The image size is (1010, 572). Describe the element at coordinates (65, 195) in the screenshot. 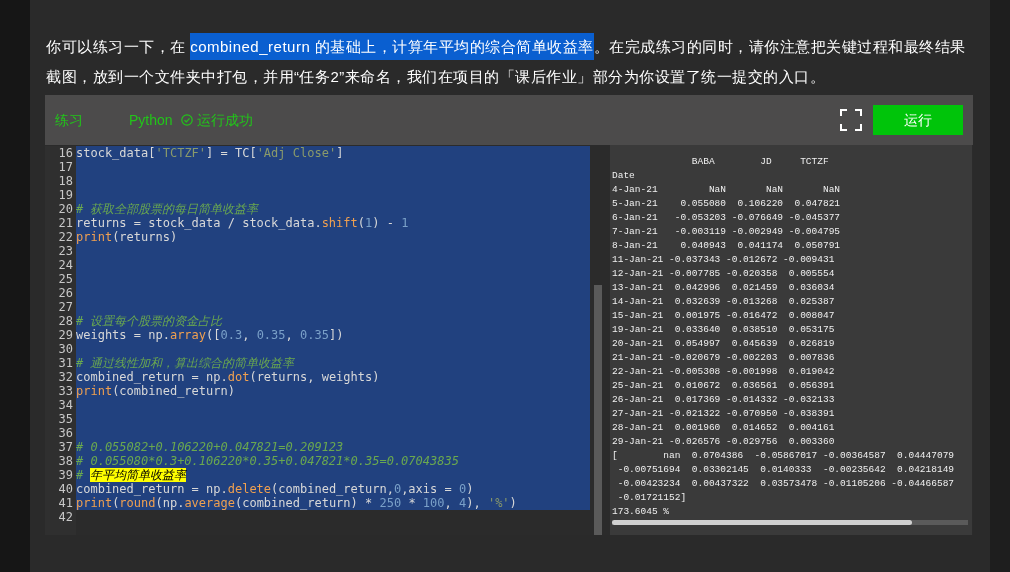

I see `line-number: 19` at that location.